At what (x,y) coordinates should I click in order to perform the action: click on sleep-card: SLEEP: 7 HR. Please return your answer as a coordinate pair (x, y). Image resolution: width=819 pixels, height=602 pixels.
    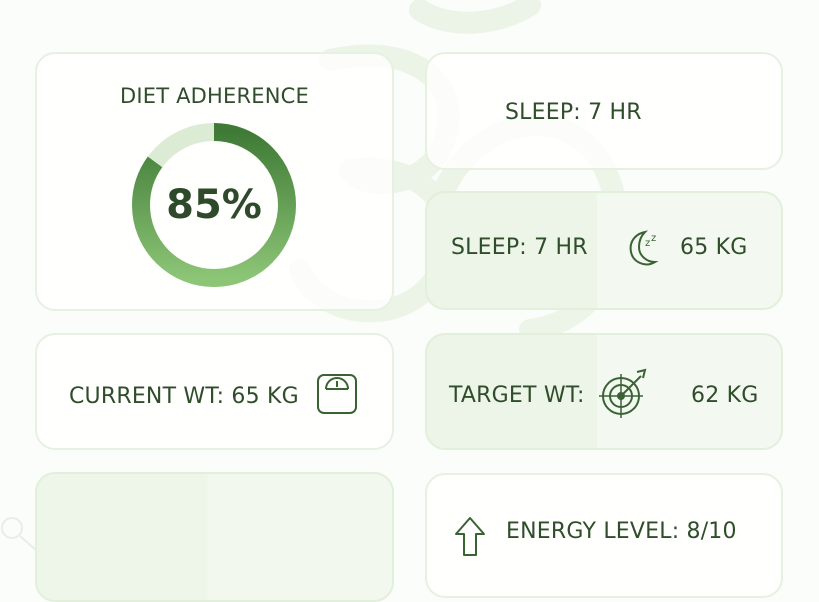
    Looking at the image, I should click on (604, 111).